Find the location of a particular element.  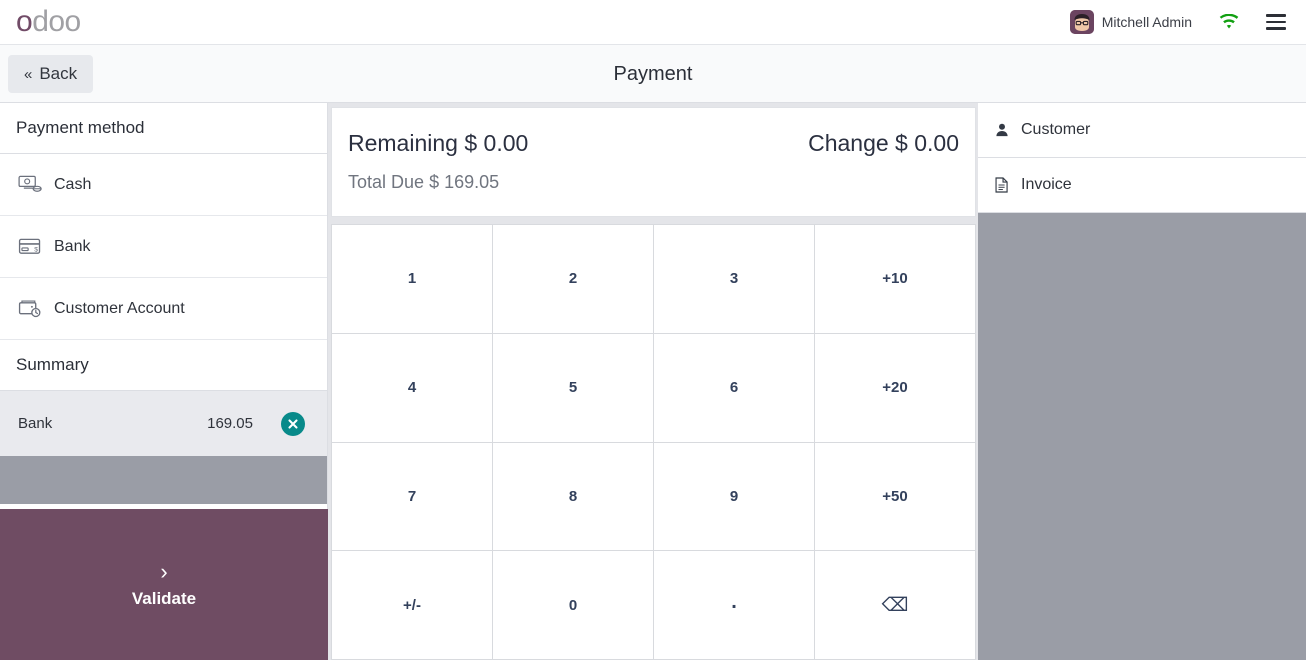

invoice-label: Invoice is located at coordinates (1046, 184).